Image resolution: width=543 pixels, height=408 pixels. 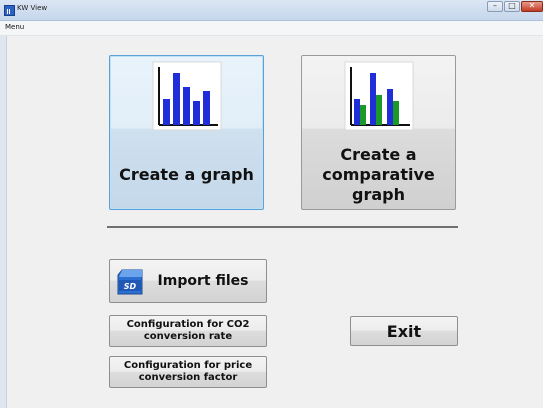 What do you see at coordinates (14, 27) in the screenshot?
I see `menu-item-menu: Menu` at bounding box center [14, 27].